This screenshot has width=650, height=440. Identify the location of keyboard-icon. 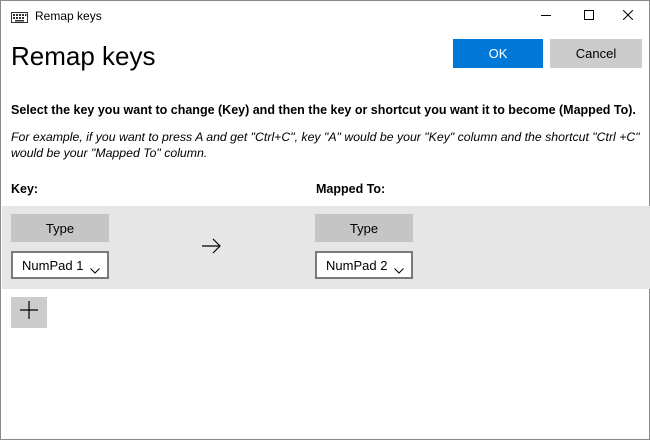
(19, 16).